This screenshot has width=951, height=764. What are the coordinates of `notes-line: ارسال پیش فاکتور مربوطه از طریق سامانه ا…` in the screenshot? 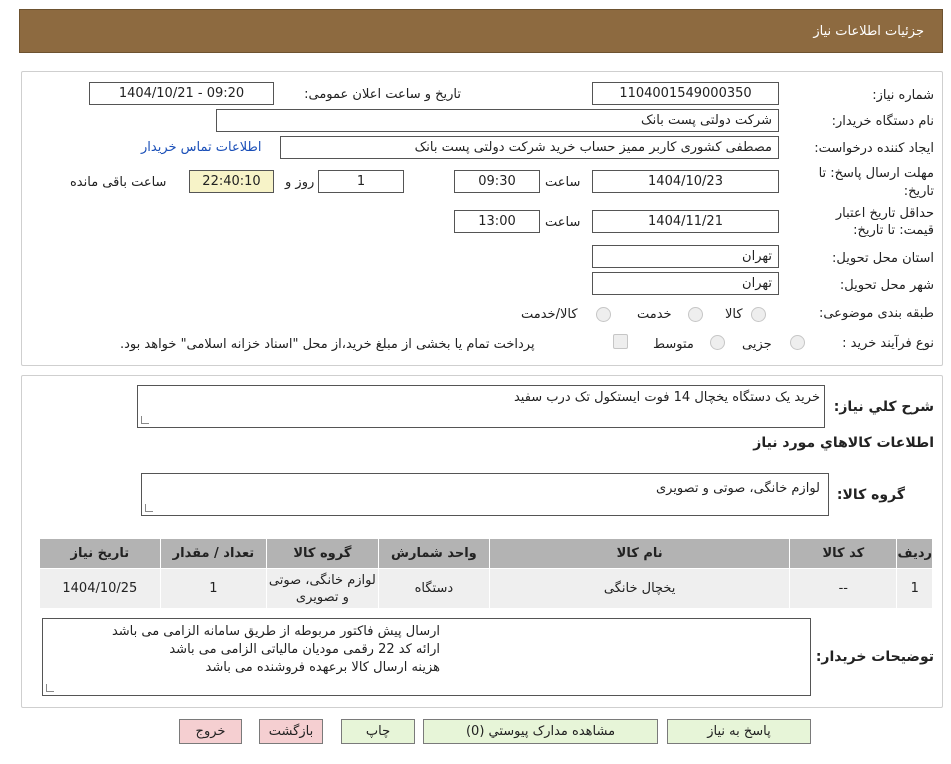 It's located at (275, 631).